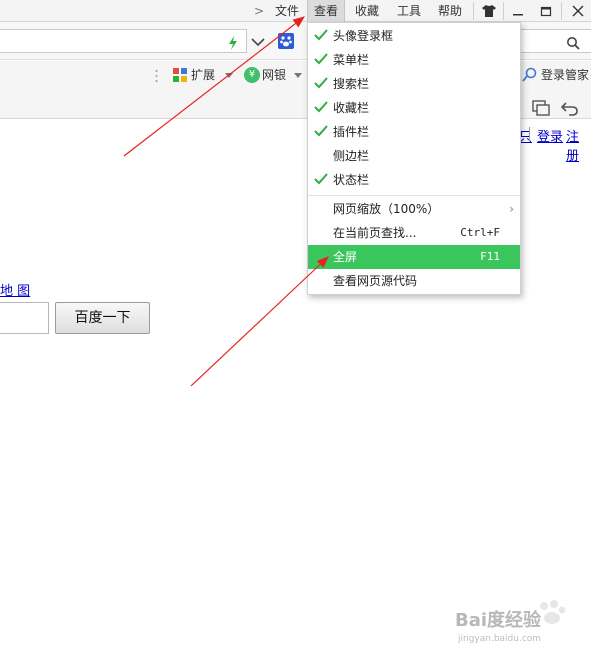  I want to click on login-link: 登录, so click(550, 135).